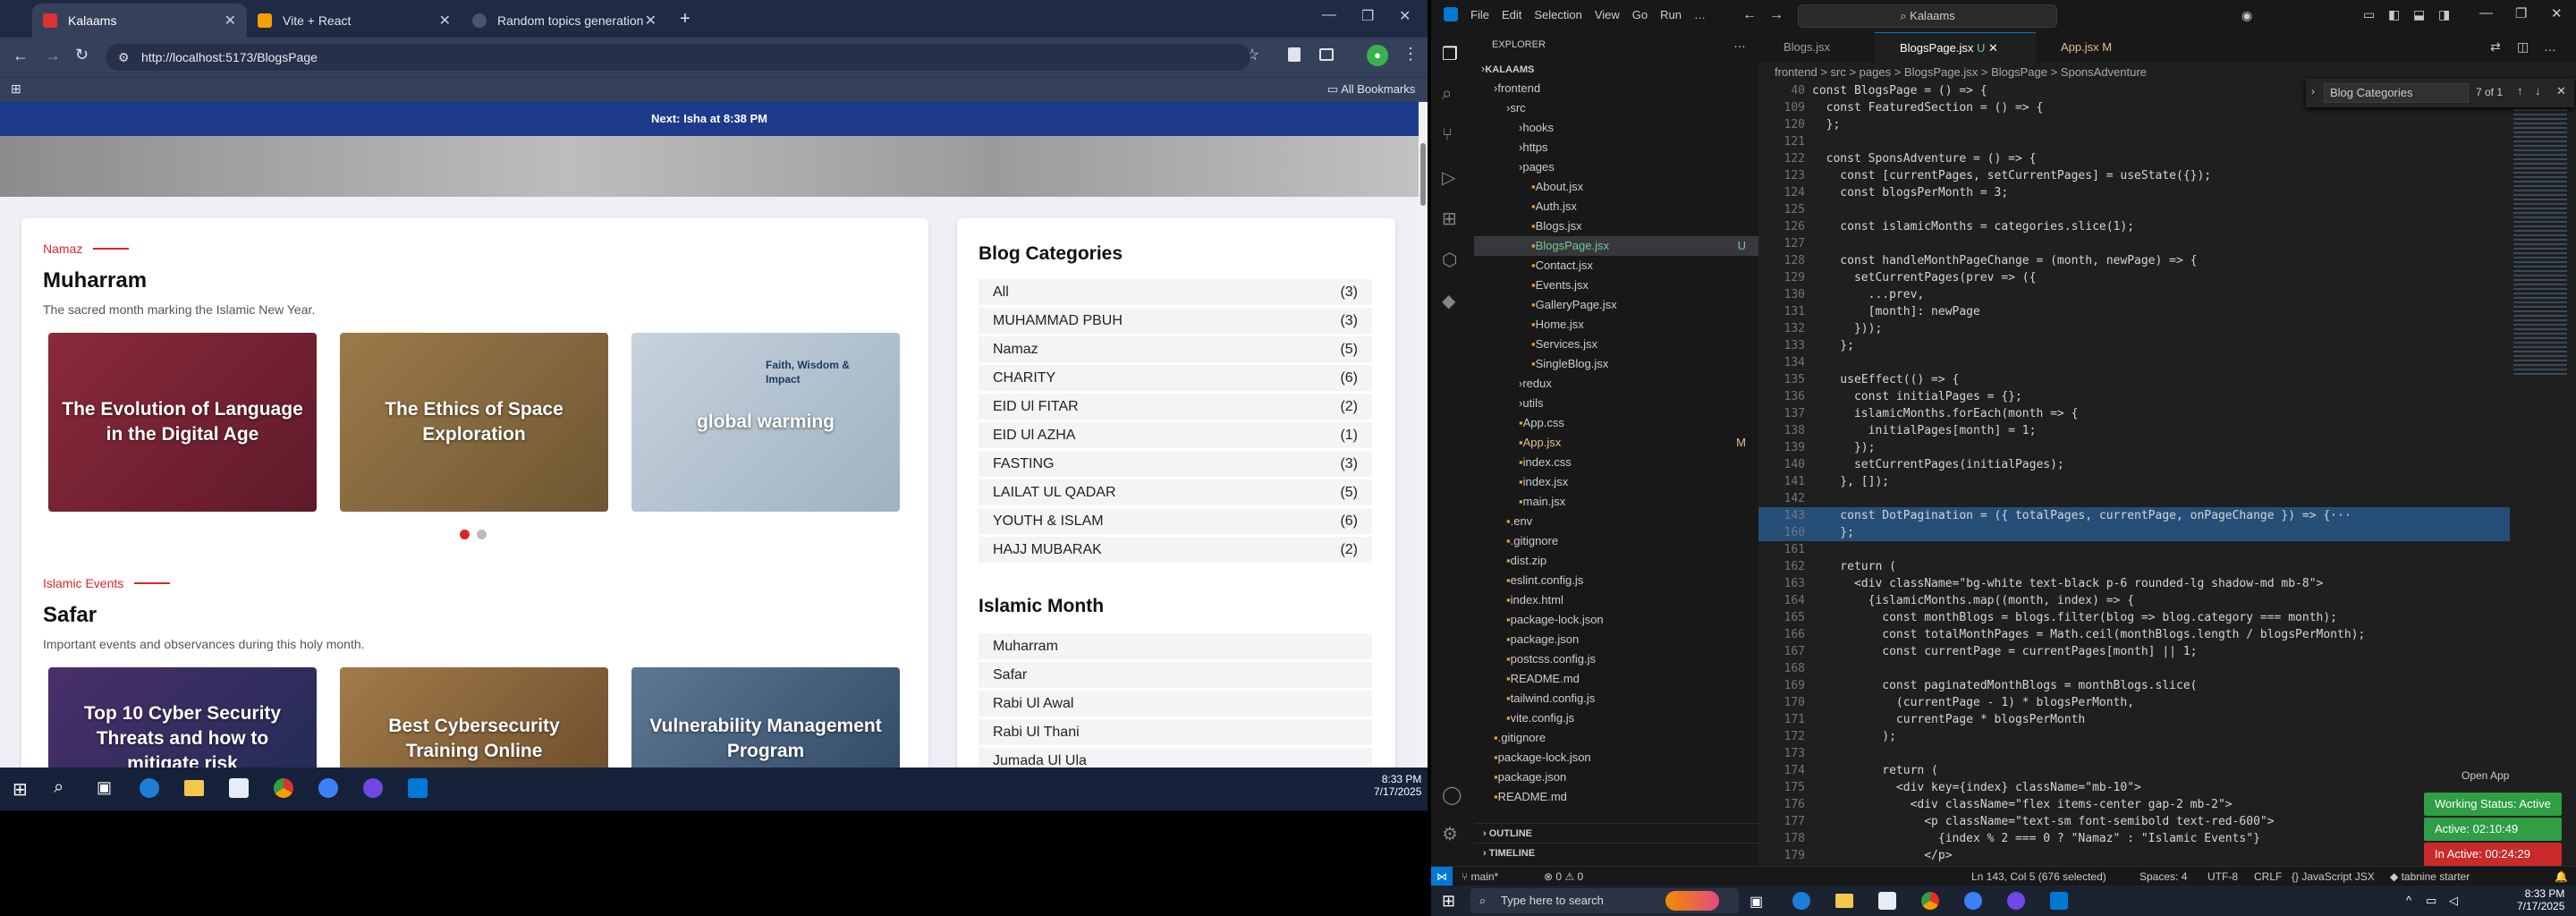 This screenshot has width=2576, height=916. I want to click on file-item: ▪ Blogs.jsx, so click(1616, 226).